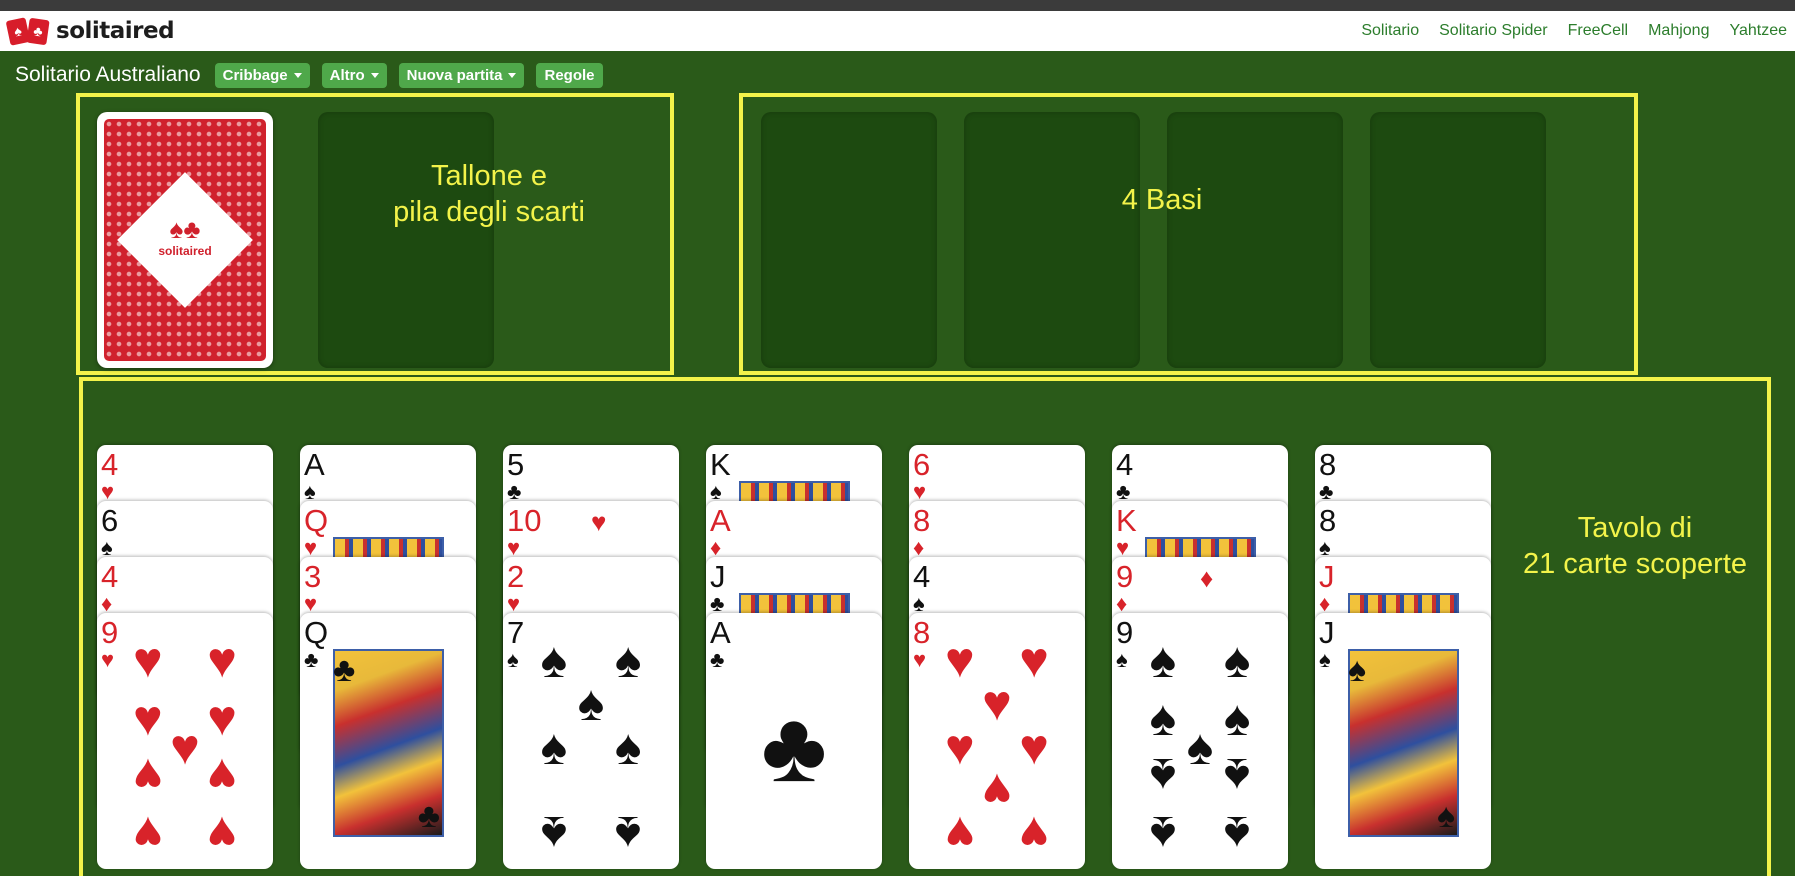 This screenshot has height=876, width=1795. Describe the element at coordinates (255, 75) in the screenshot. I see `cribbage-menu-label: Cribbage` at that location.